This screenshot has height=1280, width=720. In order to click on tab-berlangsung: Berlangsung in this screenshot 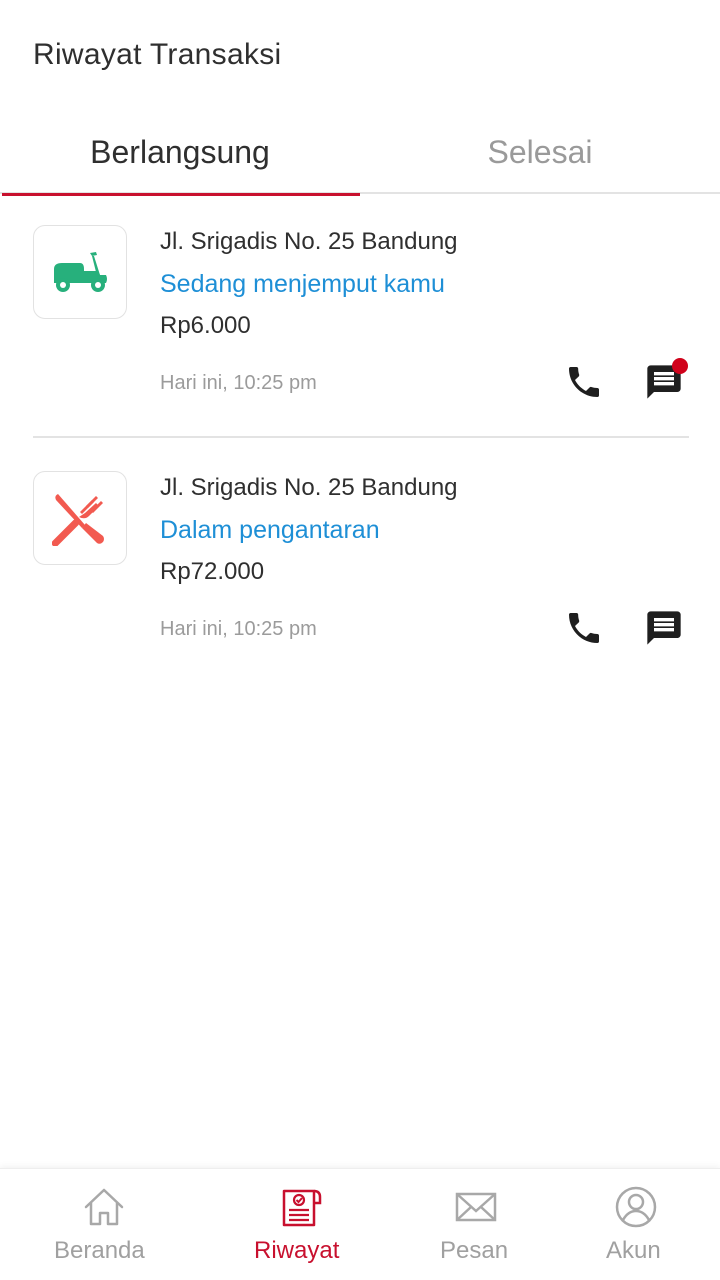, I will do `click(180, 157)`.